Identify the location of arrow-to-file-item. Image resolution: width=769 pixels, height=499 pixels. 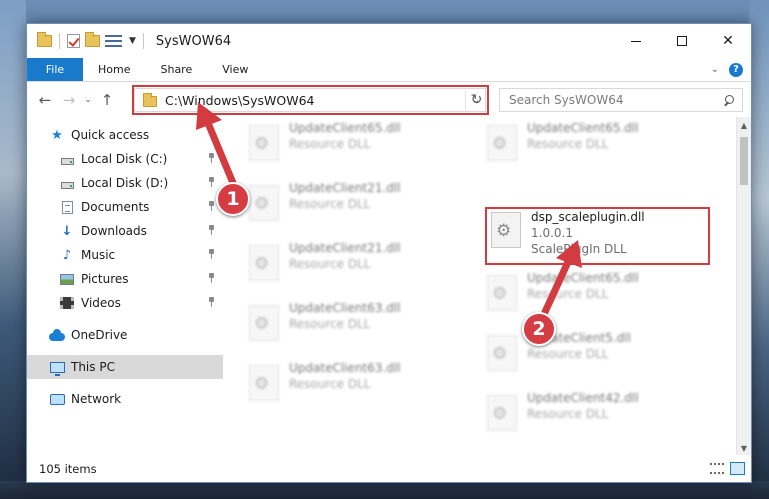
(561, 278).